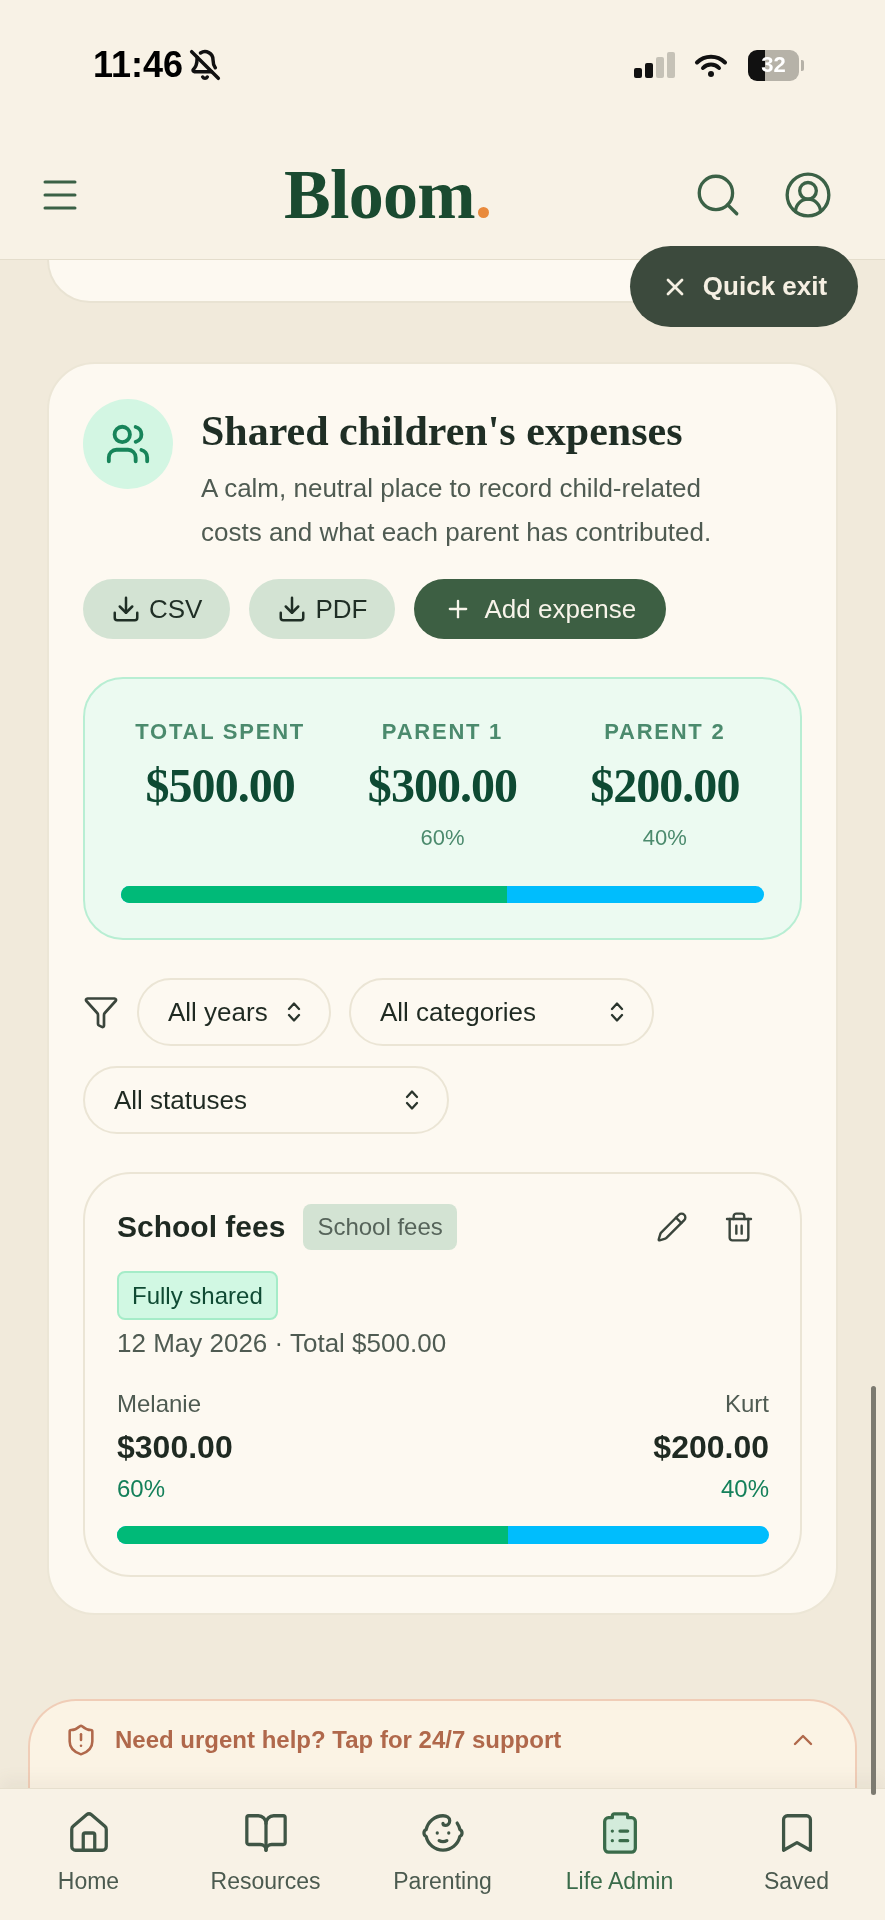  I want to click on status-time: 11:46, so click(138, 65).